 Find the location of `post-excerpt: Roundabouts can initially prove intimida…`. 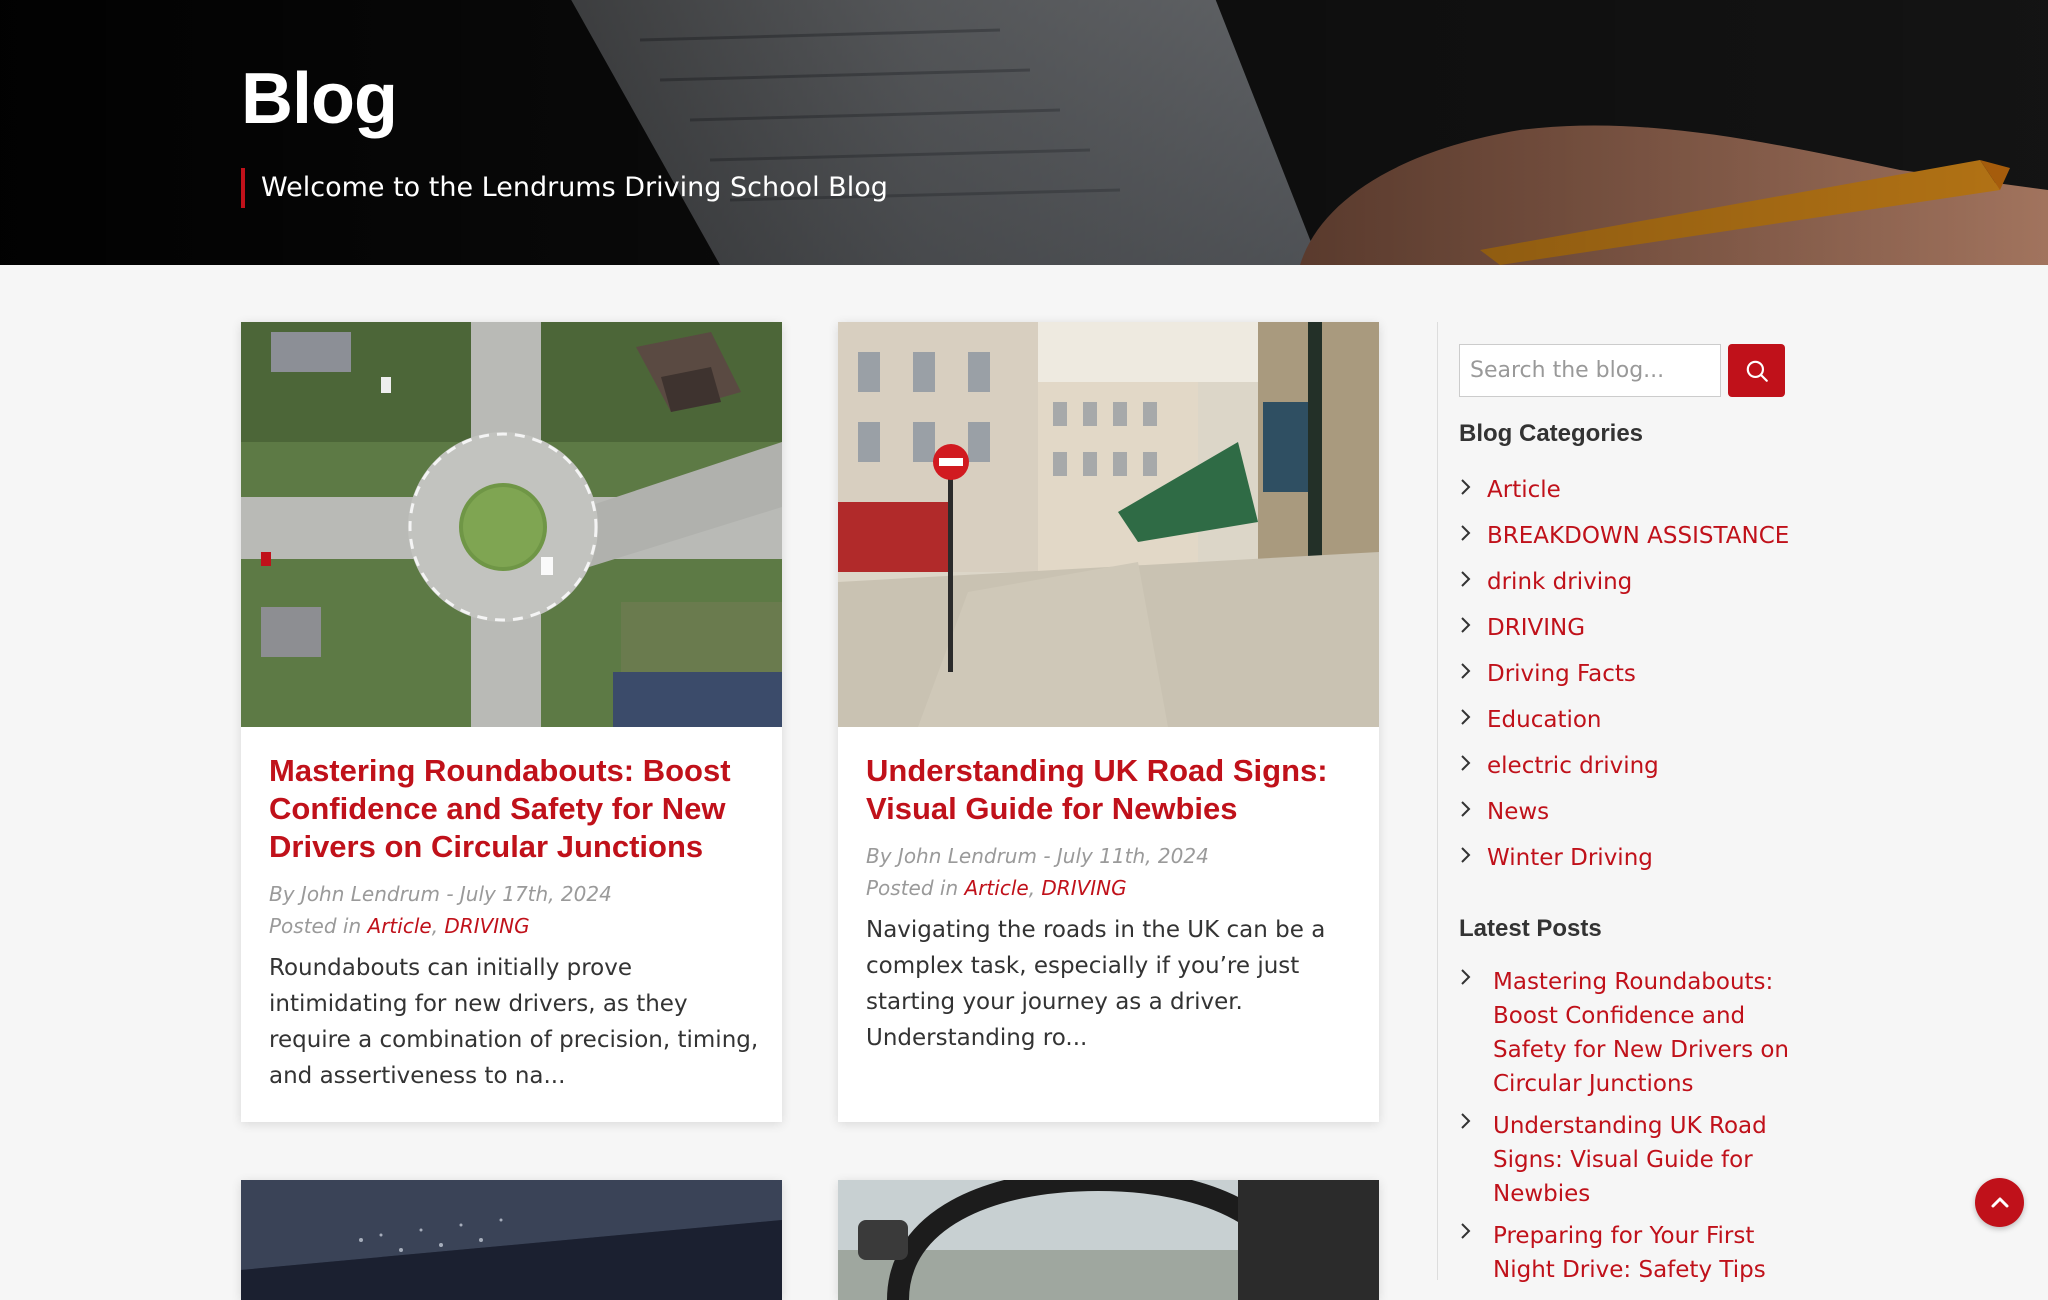

post-excerpt: Roundabouts can initially prove intimida… is located at coordinates (514, 1022).